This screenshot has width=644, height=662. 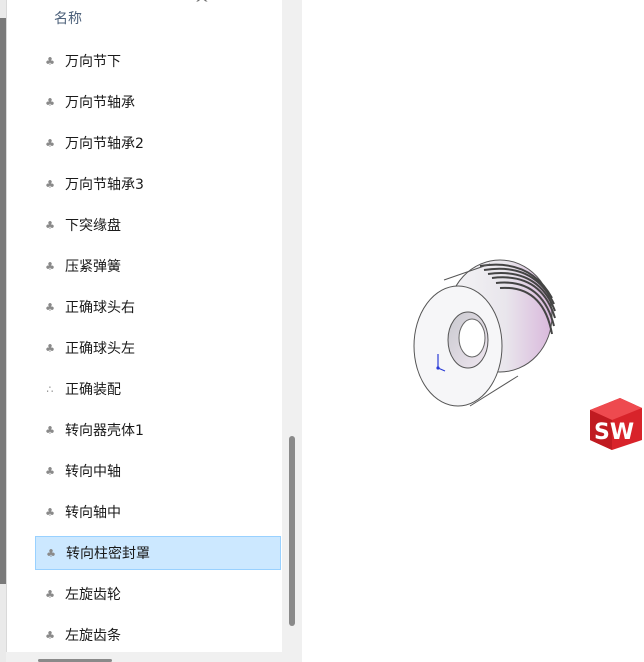 What do you see at coordinates (158, 184) in the screenshot?
I see `file-item: ♣ 万向节轴承3` at bounding box center [158, 184].